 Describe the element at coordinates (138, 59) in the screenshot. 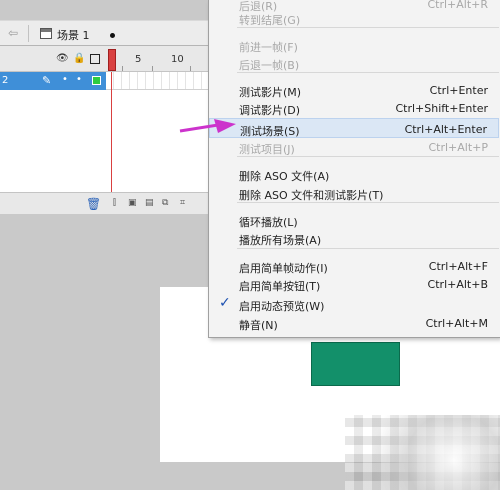

I see `ruler-label-5: 5` at that location.